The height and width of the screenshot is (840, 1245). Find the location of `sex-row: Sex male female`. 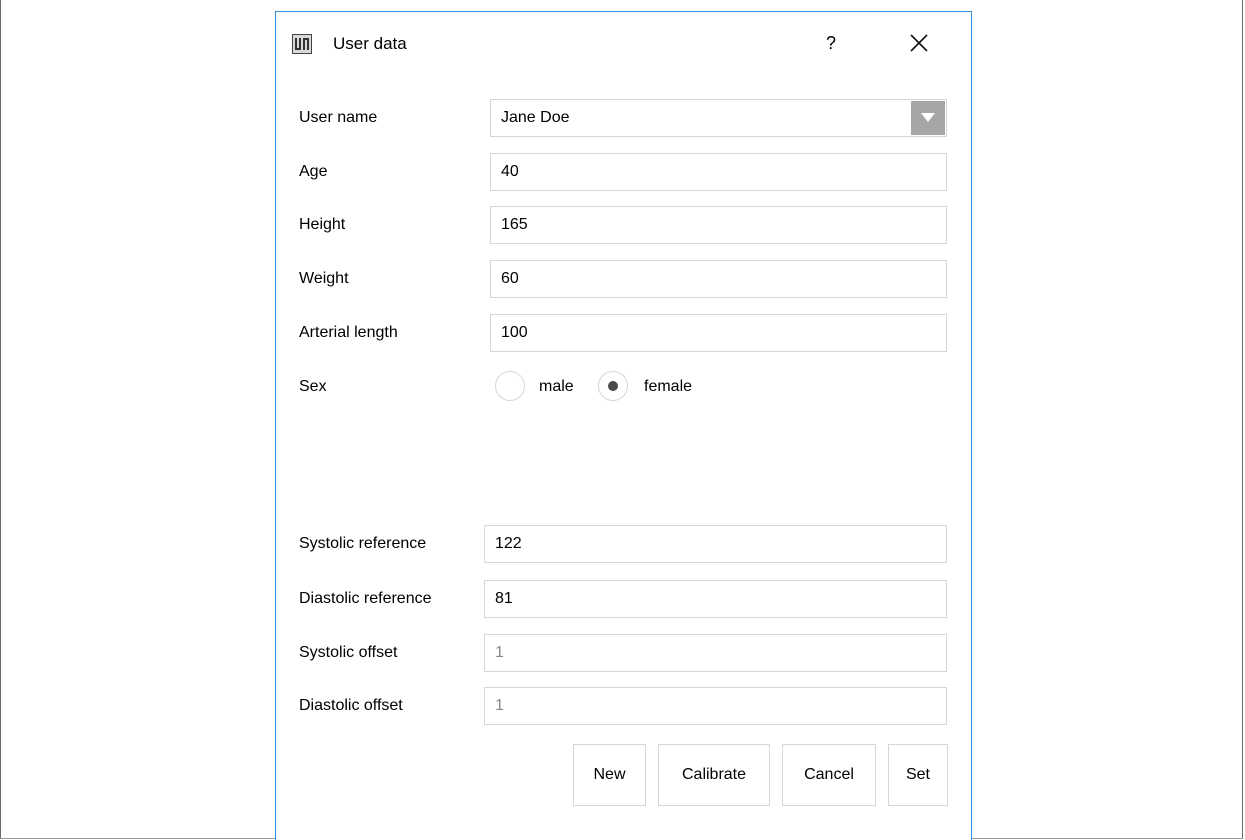

sex-row: Sex male female is located at coordinates (623, 387).